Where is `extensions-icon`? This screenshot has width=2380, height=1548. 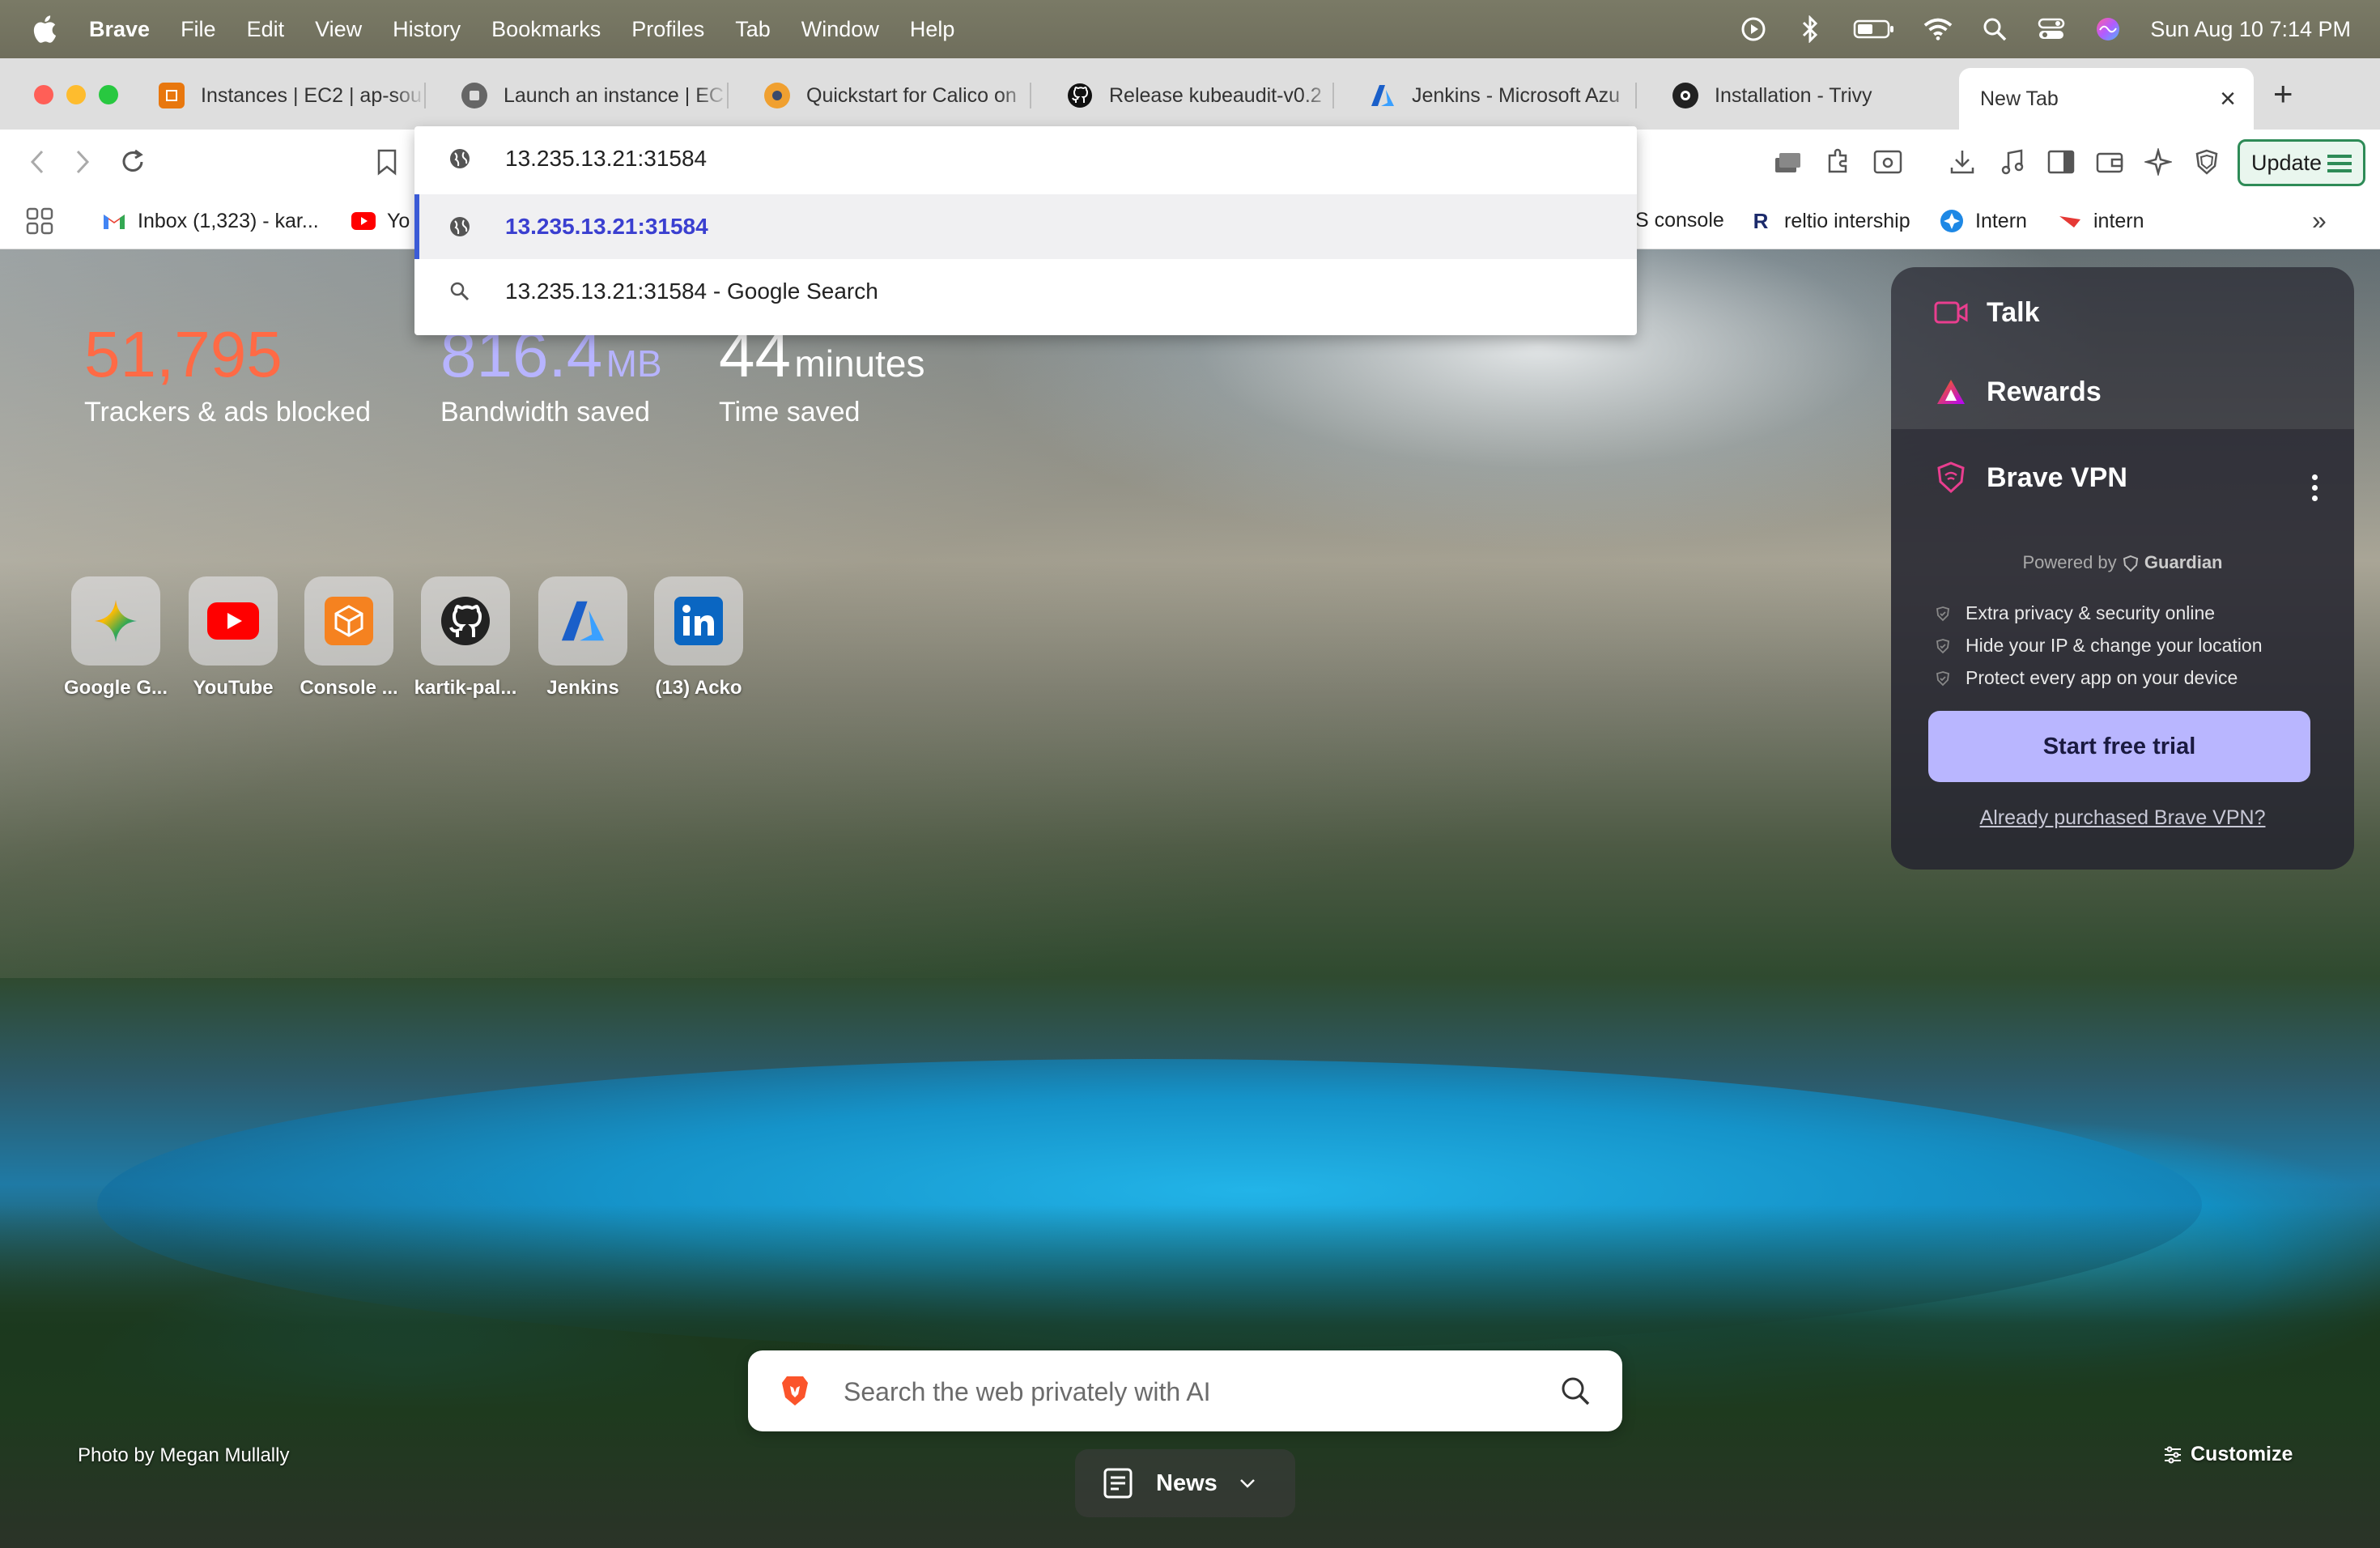 extensions-icon is located at coordinates (1838, 162).